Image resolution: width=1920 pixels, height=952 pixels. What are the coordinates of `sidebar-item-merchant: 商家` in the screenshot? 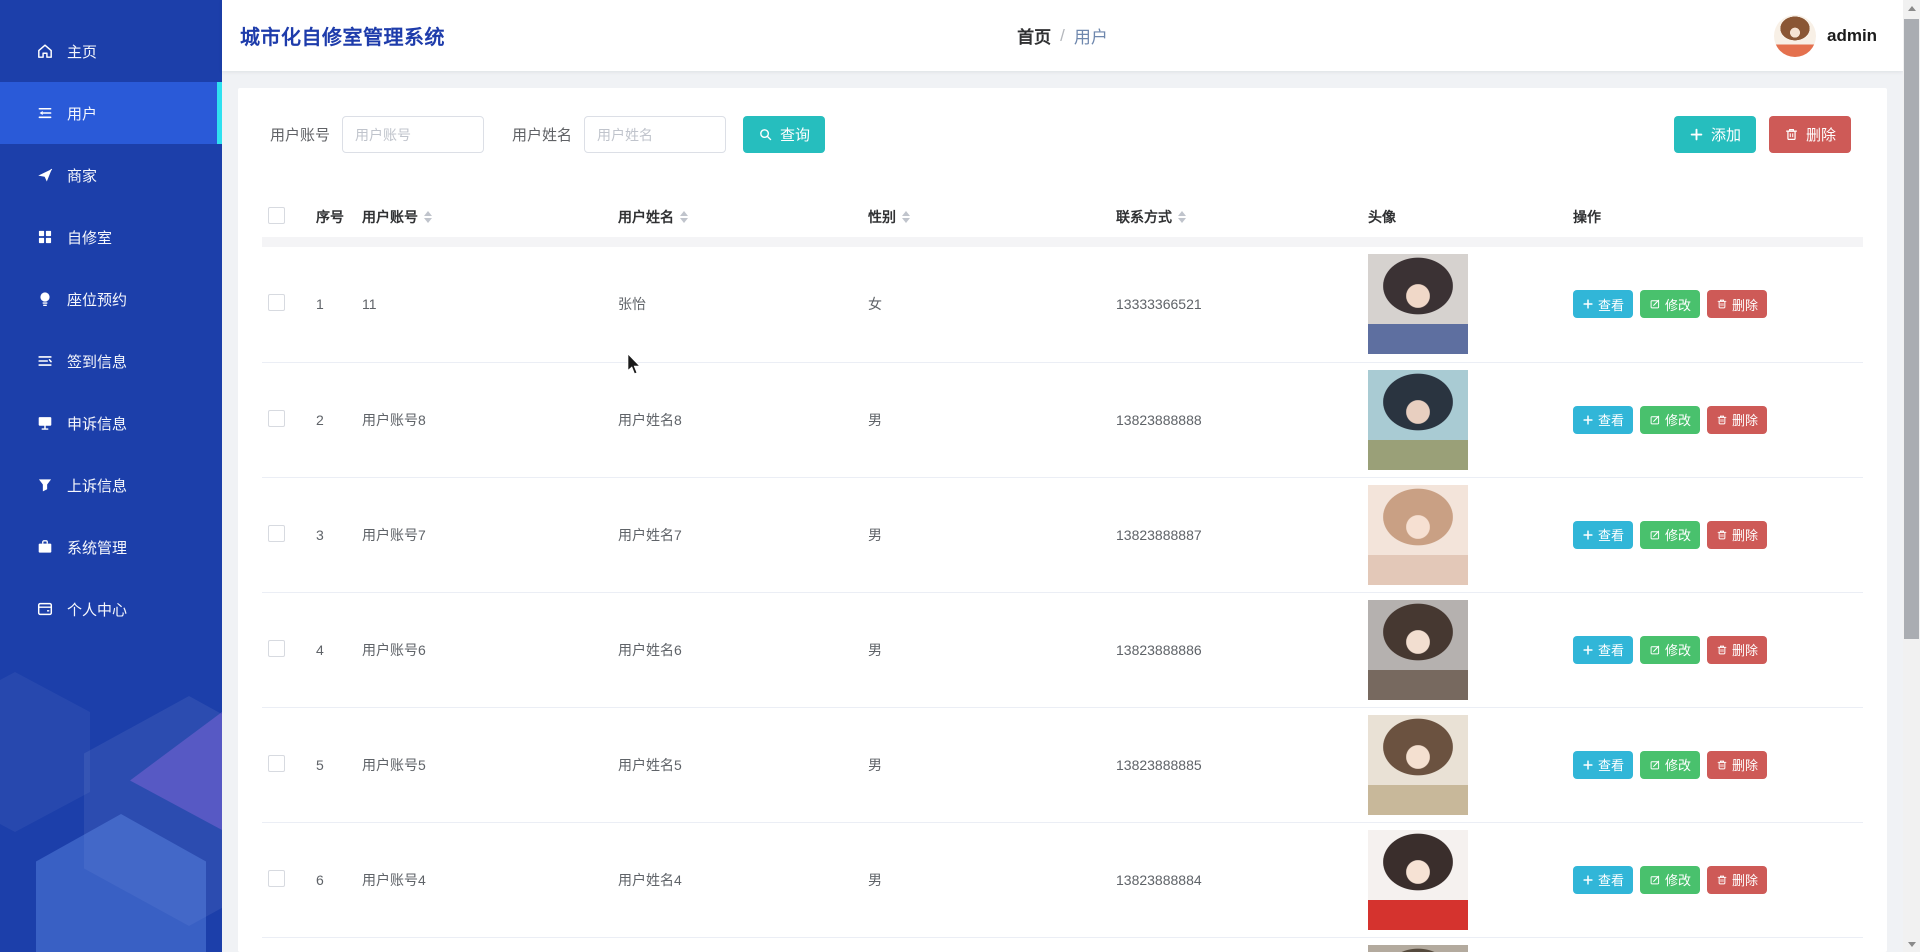 It's located at (111, 175).